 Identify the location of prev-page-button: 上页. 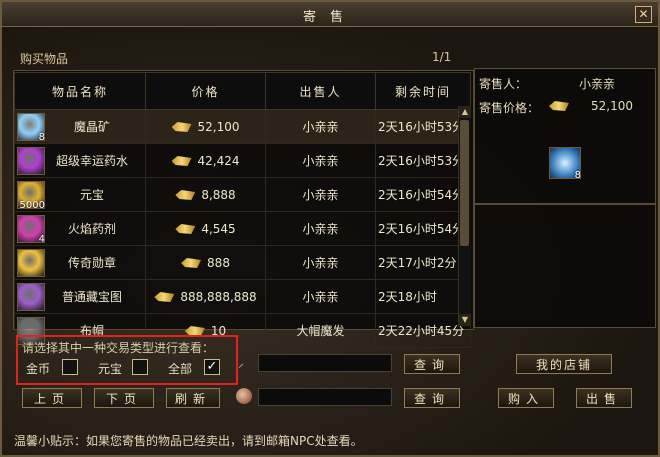
(52, 398).